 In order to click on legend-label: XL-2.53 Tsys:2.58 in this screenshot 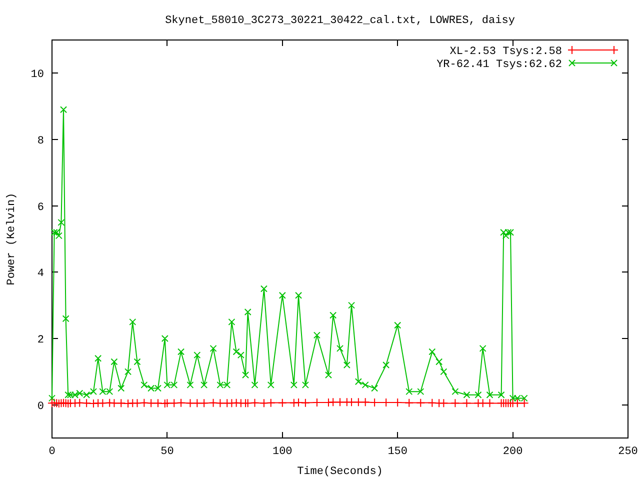, I will do `click(506, 52)`.